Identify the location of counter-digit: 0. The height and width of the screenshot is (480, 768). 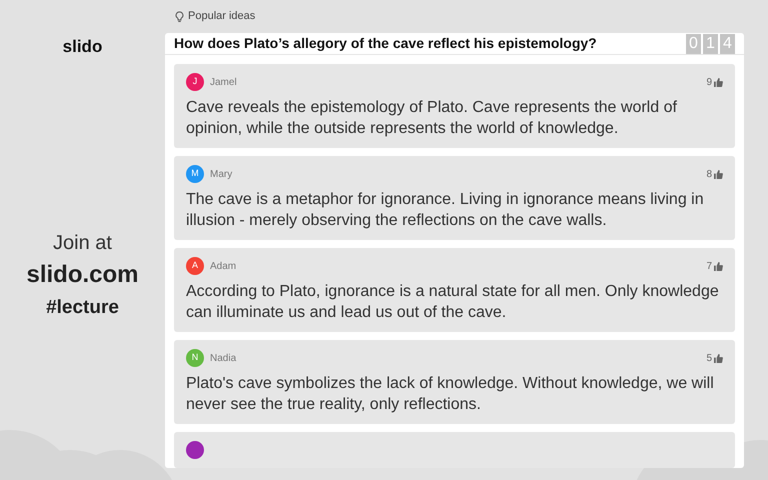
(693, 44).